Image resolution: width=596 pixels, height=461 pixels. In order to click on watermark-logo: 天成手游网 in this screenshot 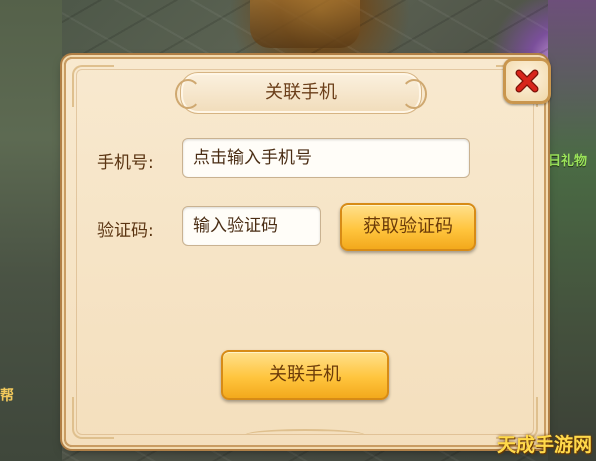, I will do `click(544, 445)`.